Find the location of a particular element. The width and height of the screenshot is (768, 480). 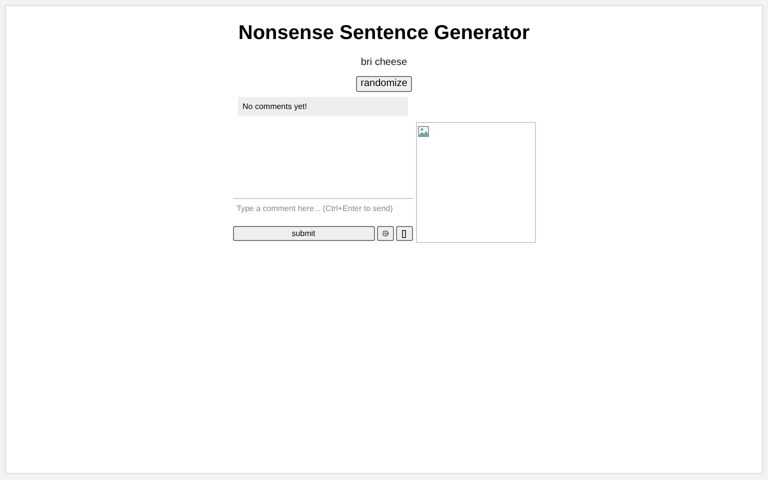

page-title: Nonsense Sentence Generator is located at coordinates (384, 33).